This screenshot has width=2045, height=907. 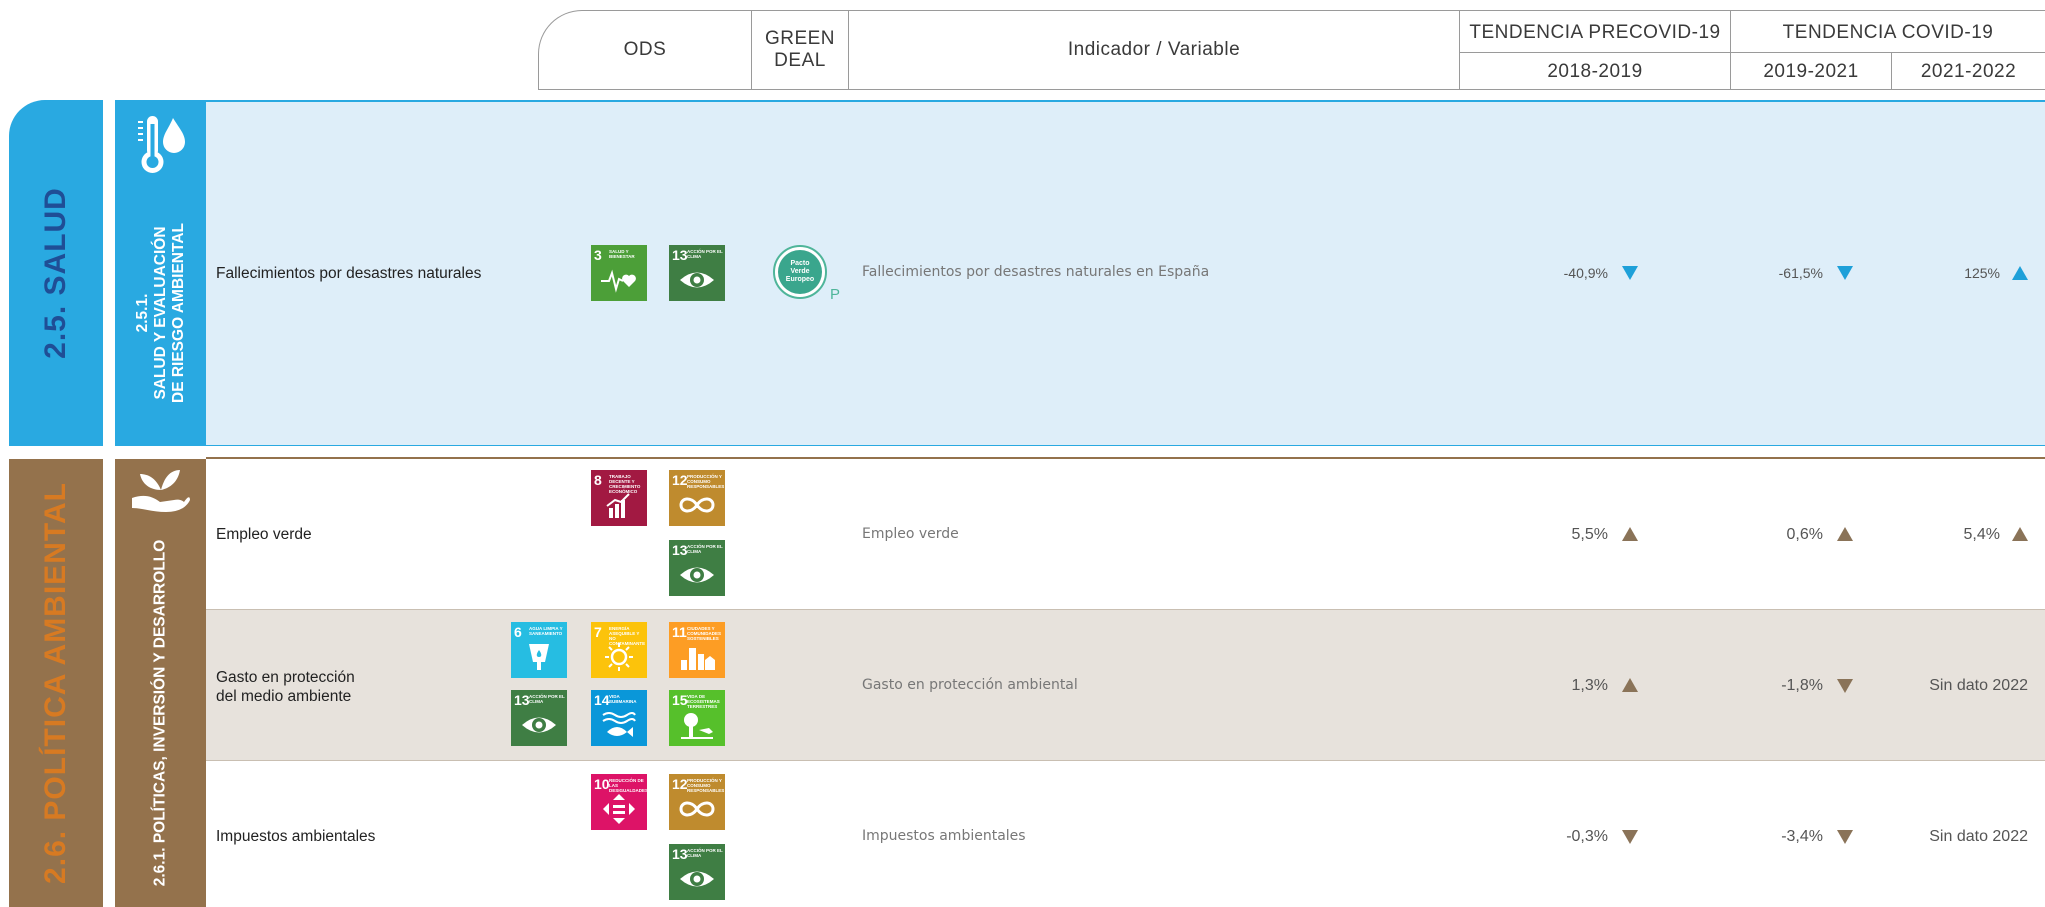 What do you see at coordinates (910, 534) in the screenshot?
I see `row-variable: Empleo verde` at bounding box center [910, 534].